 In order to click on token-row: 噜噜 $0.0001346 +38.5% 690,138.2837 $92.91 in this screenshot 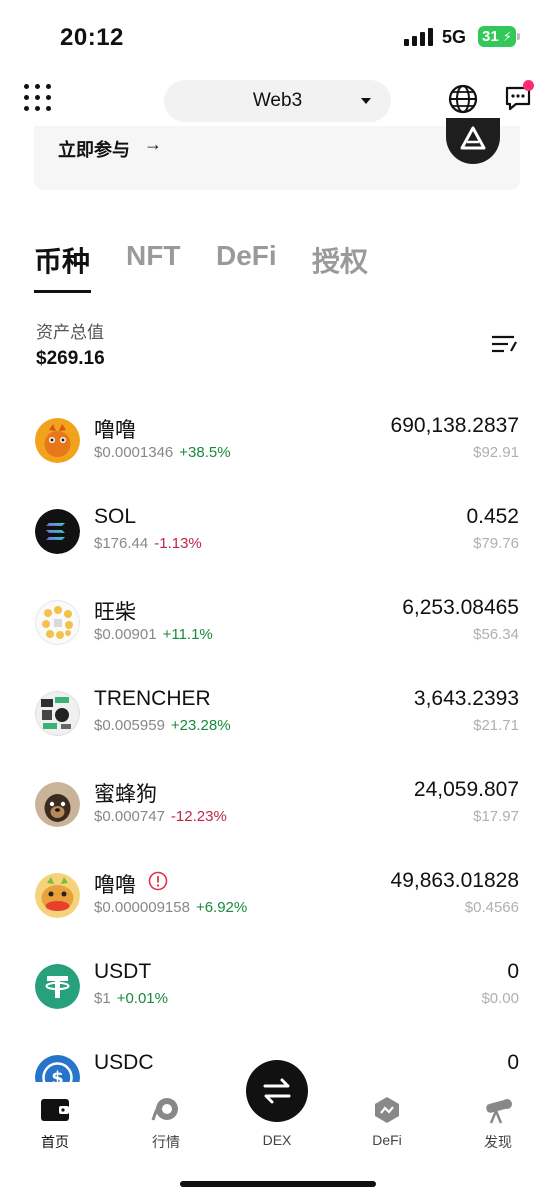, I will do `click(277, 443)`.